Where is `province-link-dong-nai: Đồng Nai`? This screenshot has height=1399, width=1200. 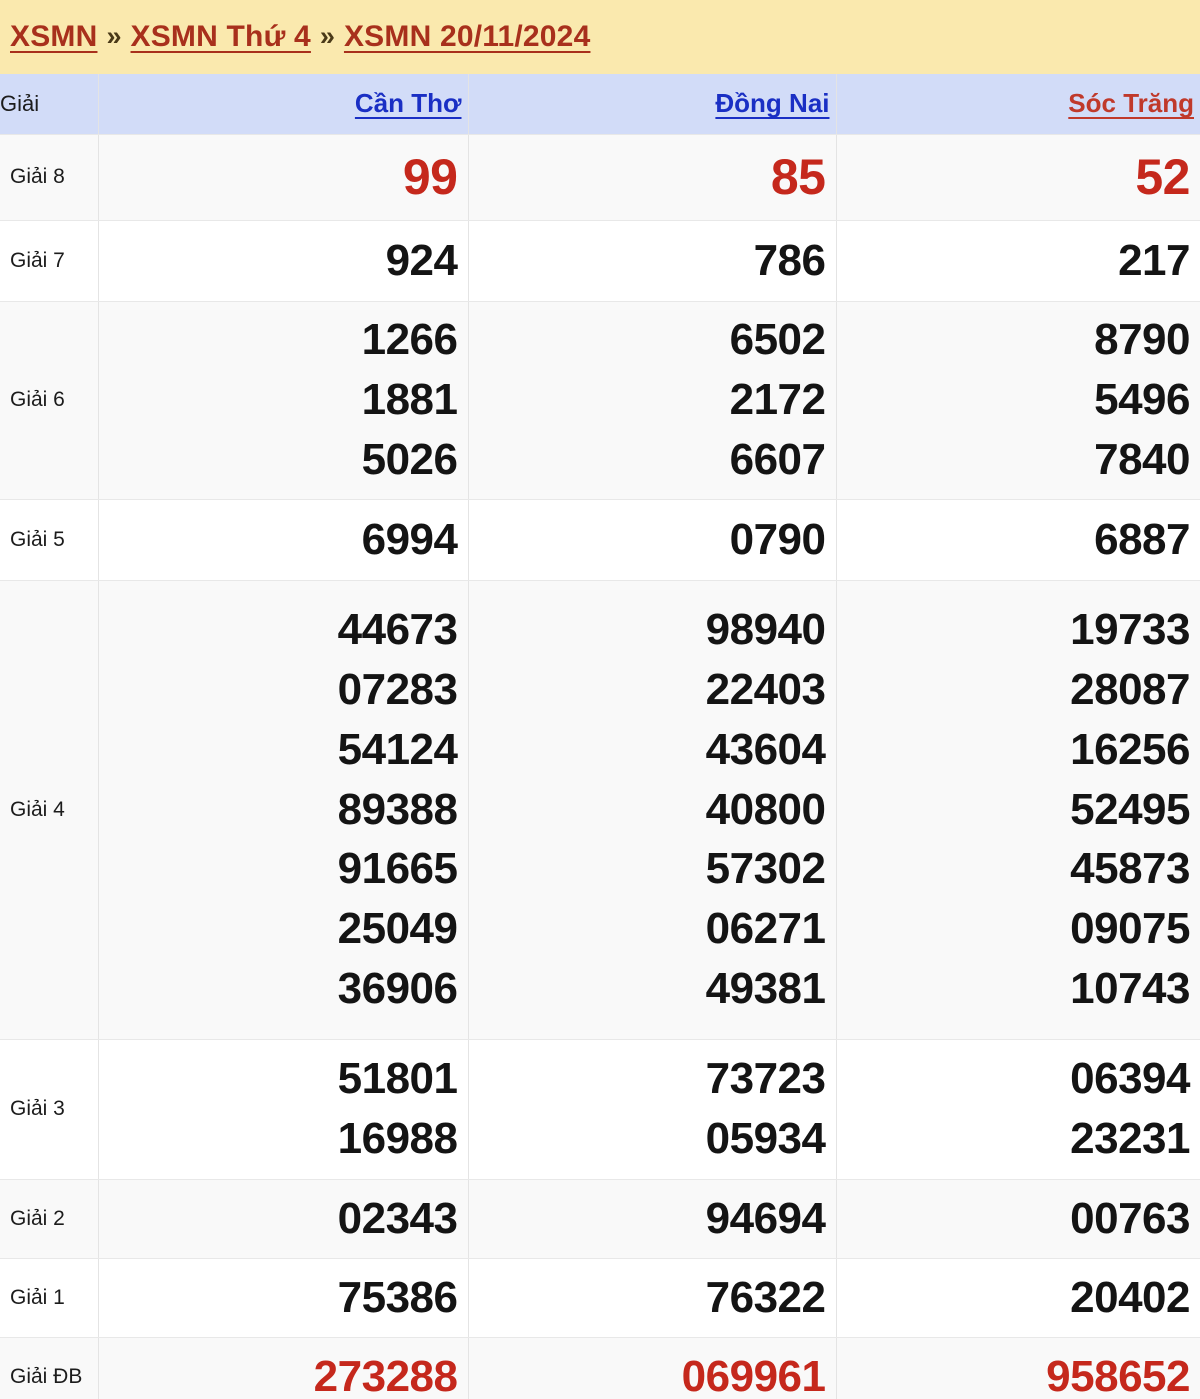 province-link-dong-nai: Đồng Nai is located at coordinates (775, 103).